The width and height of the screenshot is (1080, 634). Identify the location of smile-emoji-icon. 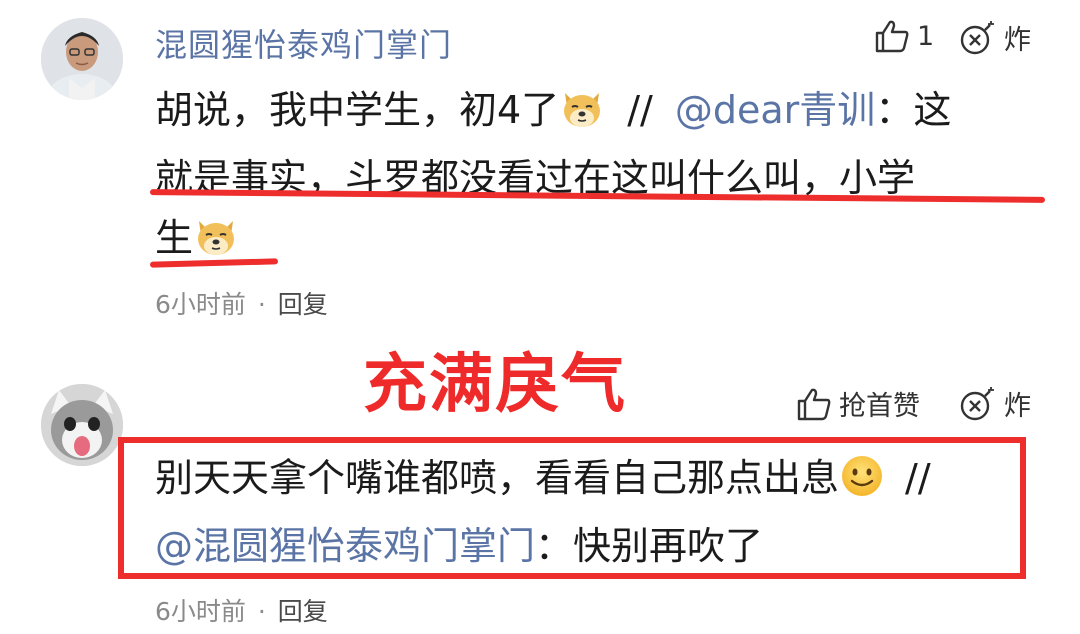
(862, 484).